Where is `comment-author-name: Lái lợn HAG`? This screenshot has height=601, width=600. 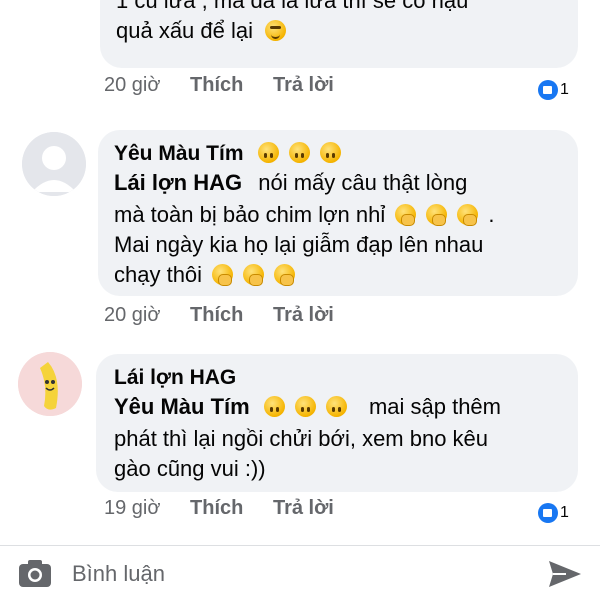 comment-author-name: Lái lợn HAG is located at coordinates (175, 377).